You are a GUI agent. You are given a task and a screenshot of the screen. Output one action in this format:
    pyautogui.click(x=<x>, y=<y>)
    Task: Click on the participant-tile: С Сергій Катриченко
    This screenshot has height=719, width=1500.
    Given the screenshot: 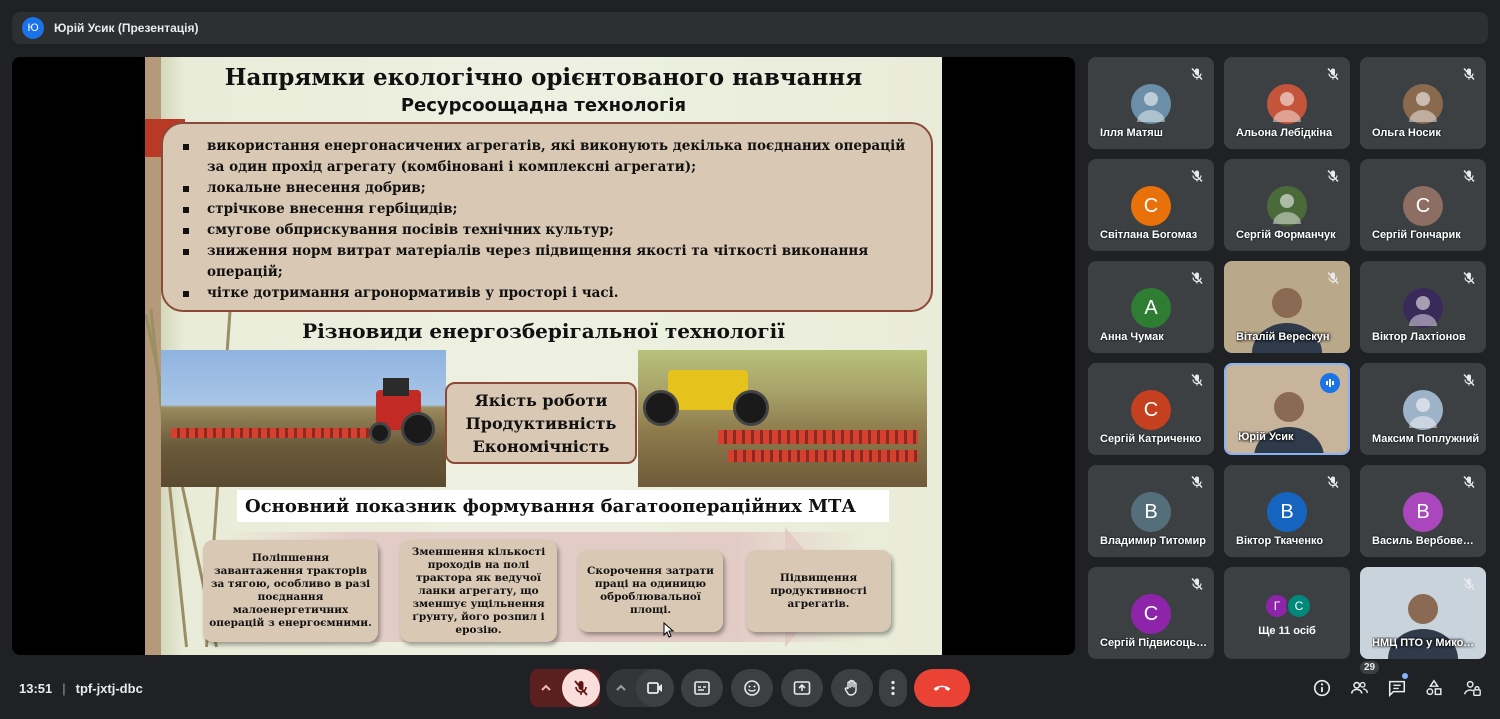 What is the action you would take?
    pyautogui.click(x=1151, y=409)
    